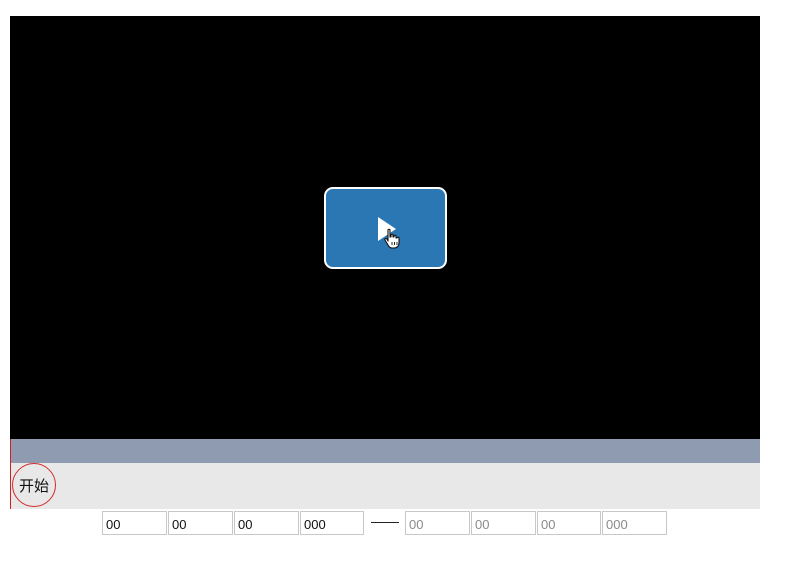  I want to click on end-minutes-field, so click(503, 523).